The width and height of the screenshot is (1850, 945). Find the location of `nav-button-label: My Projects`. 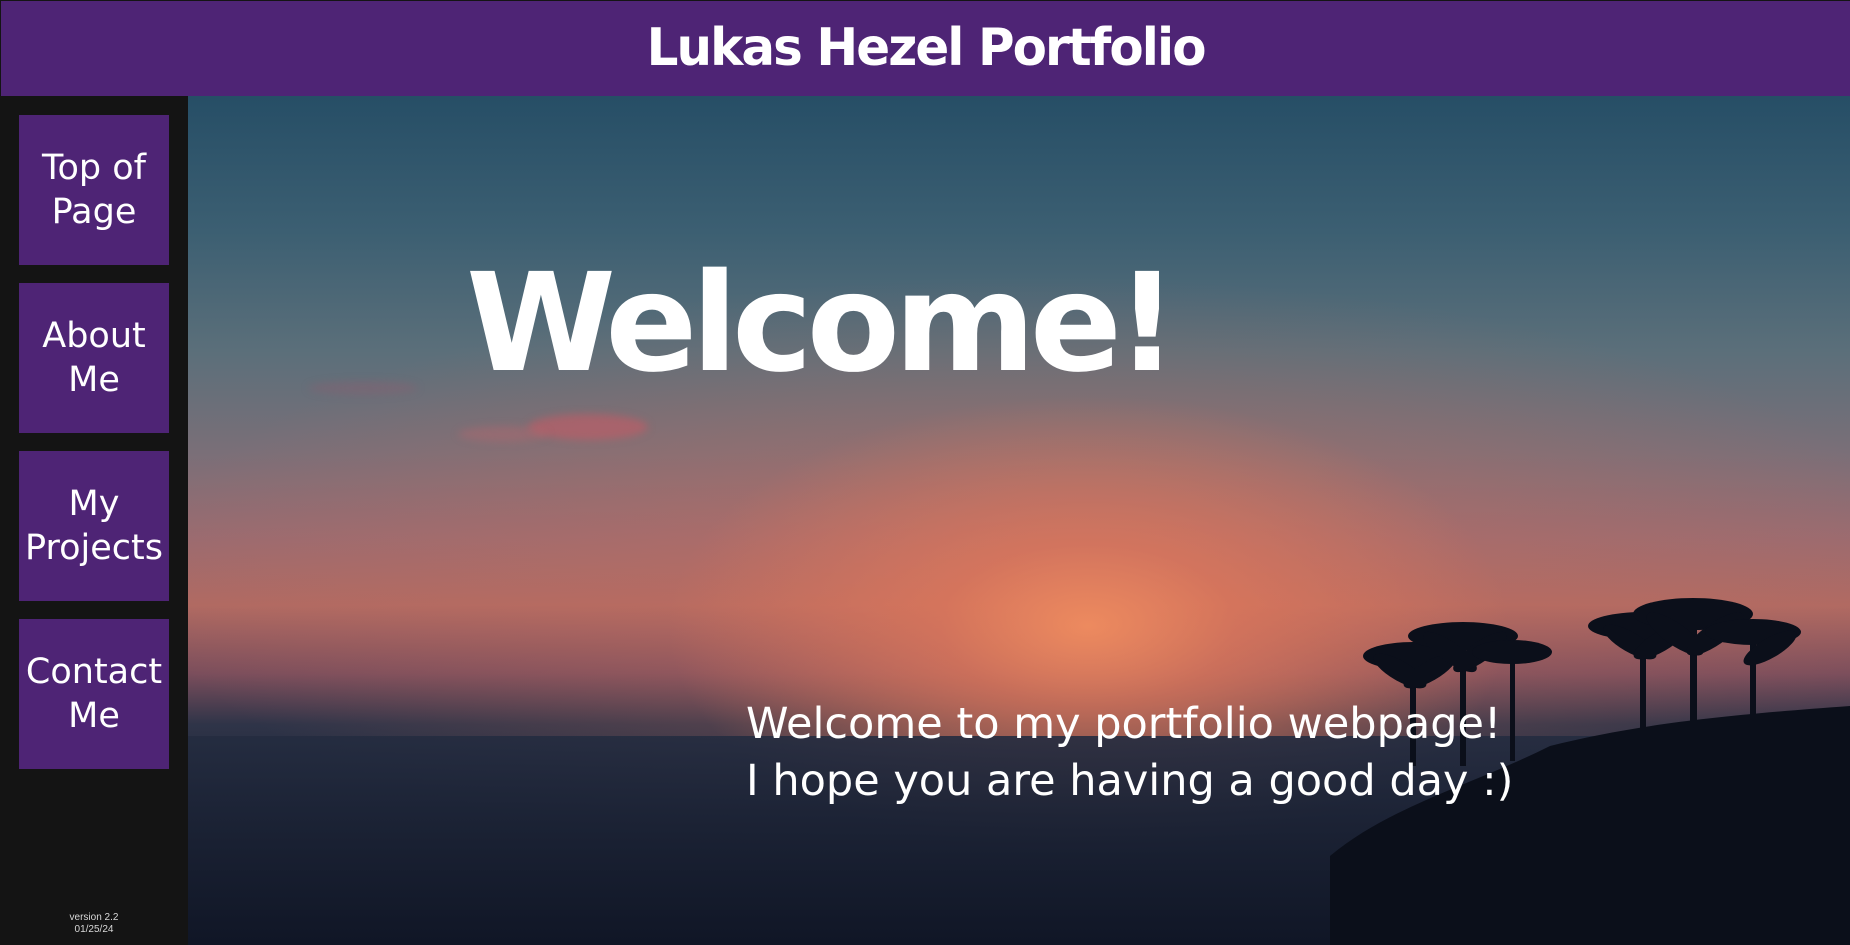

nav-button-label: My Projects is located at coordinates (94, 526).